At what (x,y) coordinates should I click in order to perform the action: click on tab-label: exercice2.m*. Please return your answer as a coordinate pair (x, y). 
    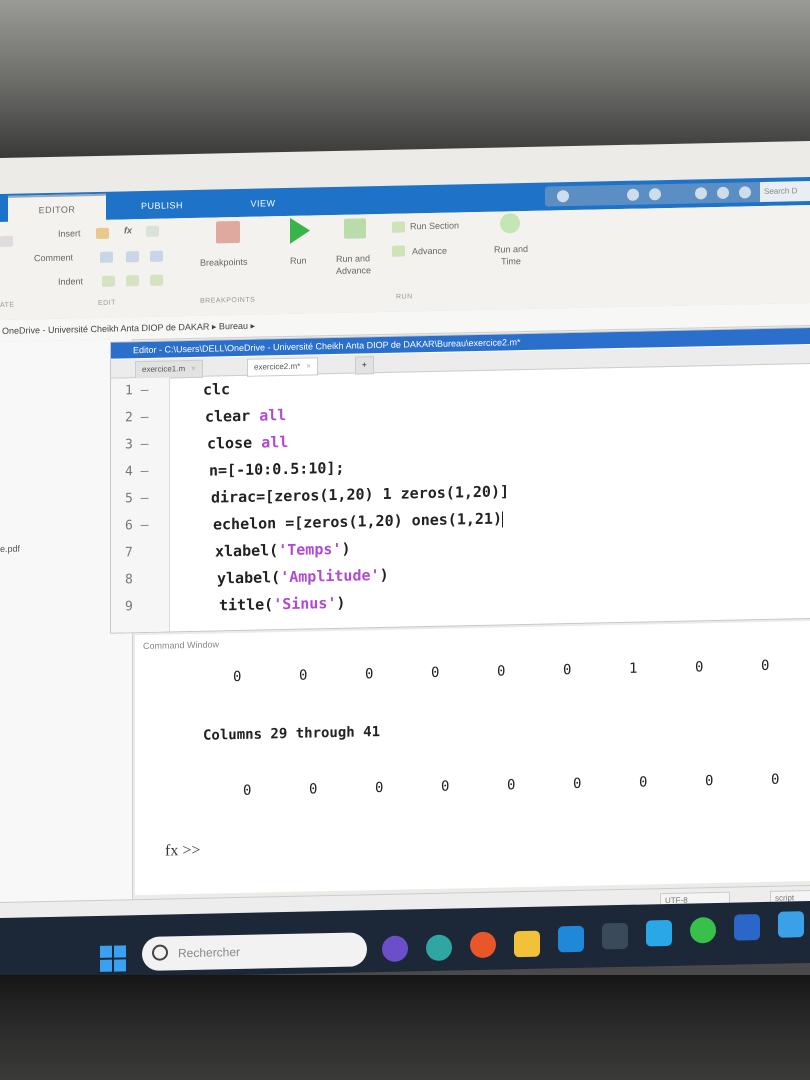
    Looking at the image, I should click on (277, 366).